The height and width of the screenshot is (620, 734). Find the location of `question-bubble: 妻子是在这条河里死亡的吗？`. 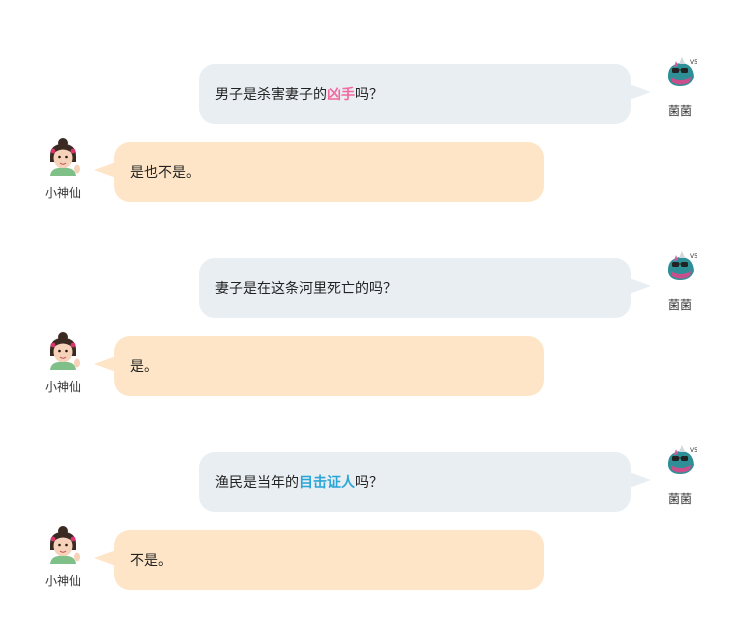

question-bubble: 妻子是在这条河里死亡的吗？ is located at coordinates (425, 288).